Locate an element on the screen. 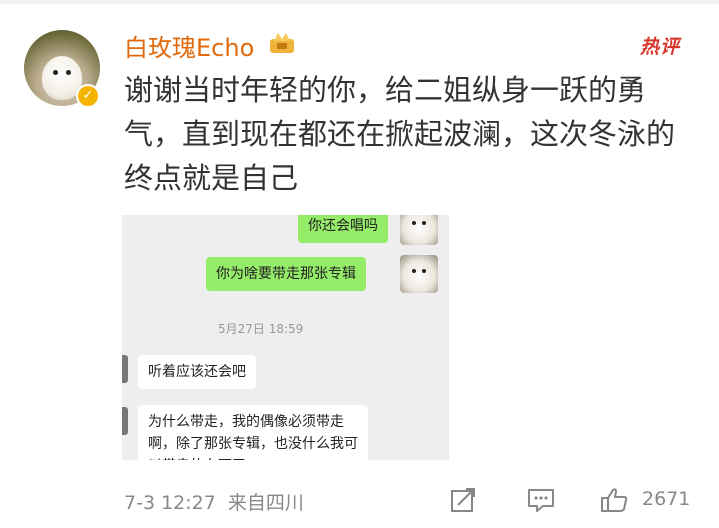 The image size is (719, 528). chat-timestamp: 5月27日 18:59 is located at coordinates (261, 329).